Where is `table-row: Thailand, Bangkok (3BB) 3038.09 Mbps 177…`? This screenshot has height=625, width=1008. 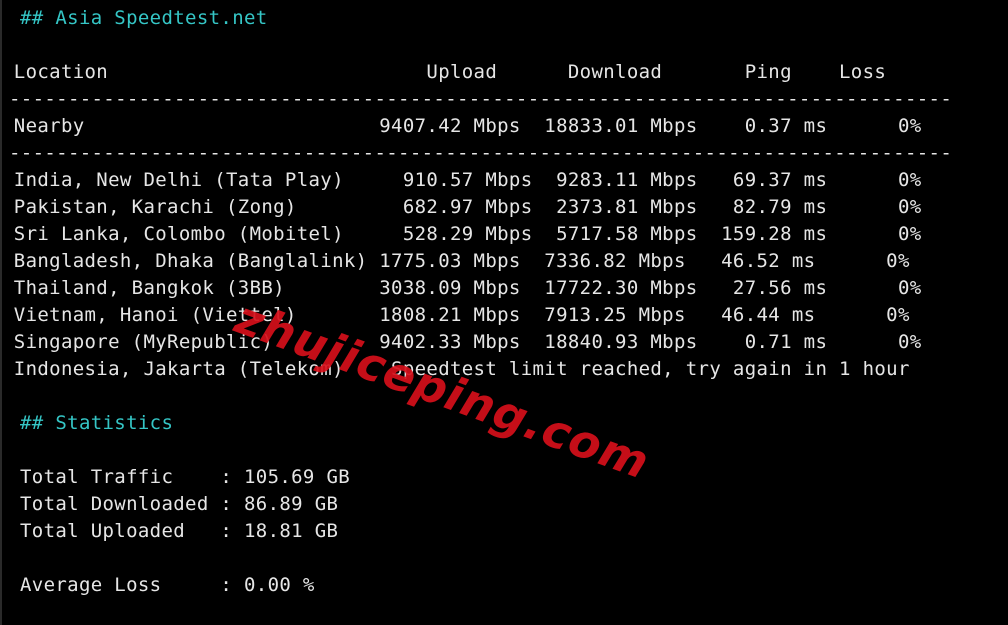
table-row: Thailand, Bangkok (3BB) 3038.09 Mbps 177… is located at coordinates (462, 288).